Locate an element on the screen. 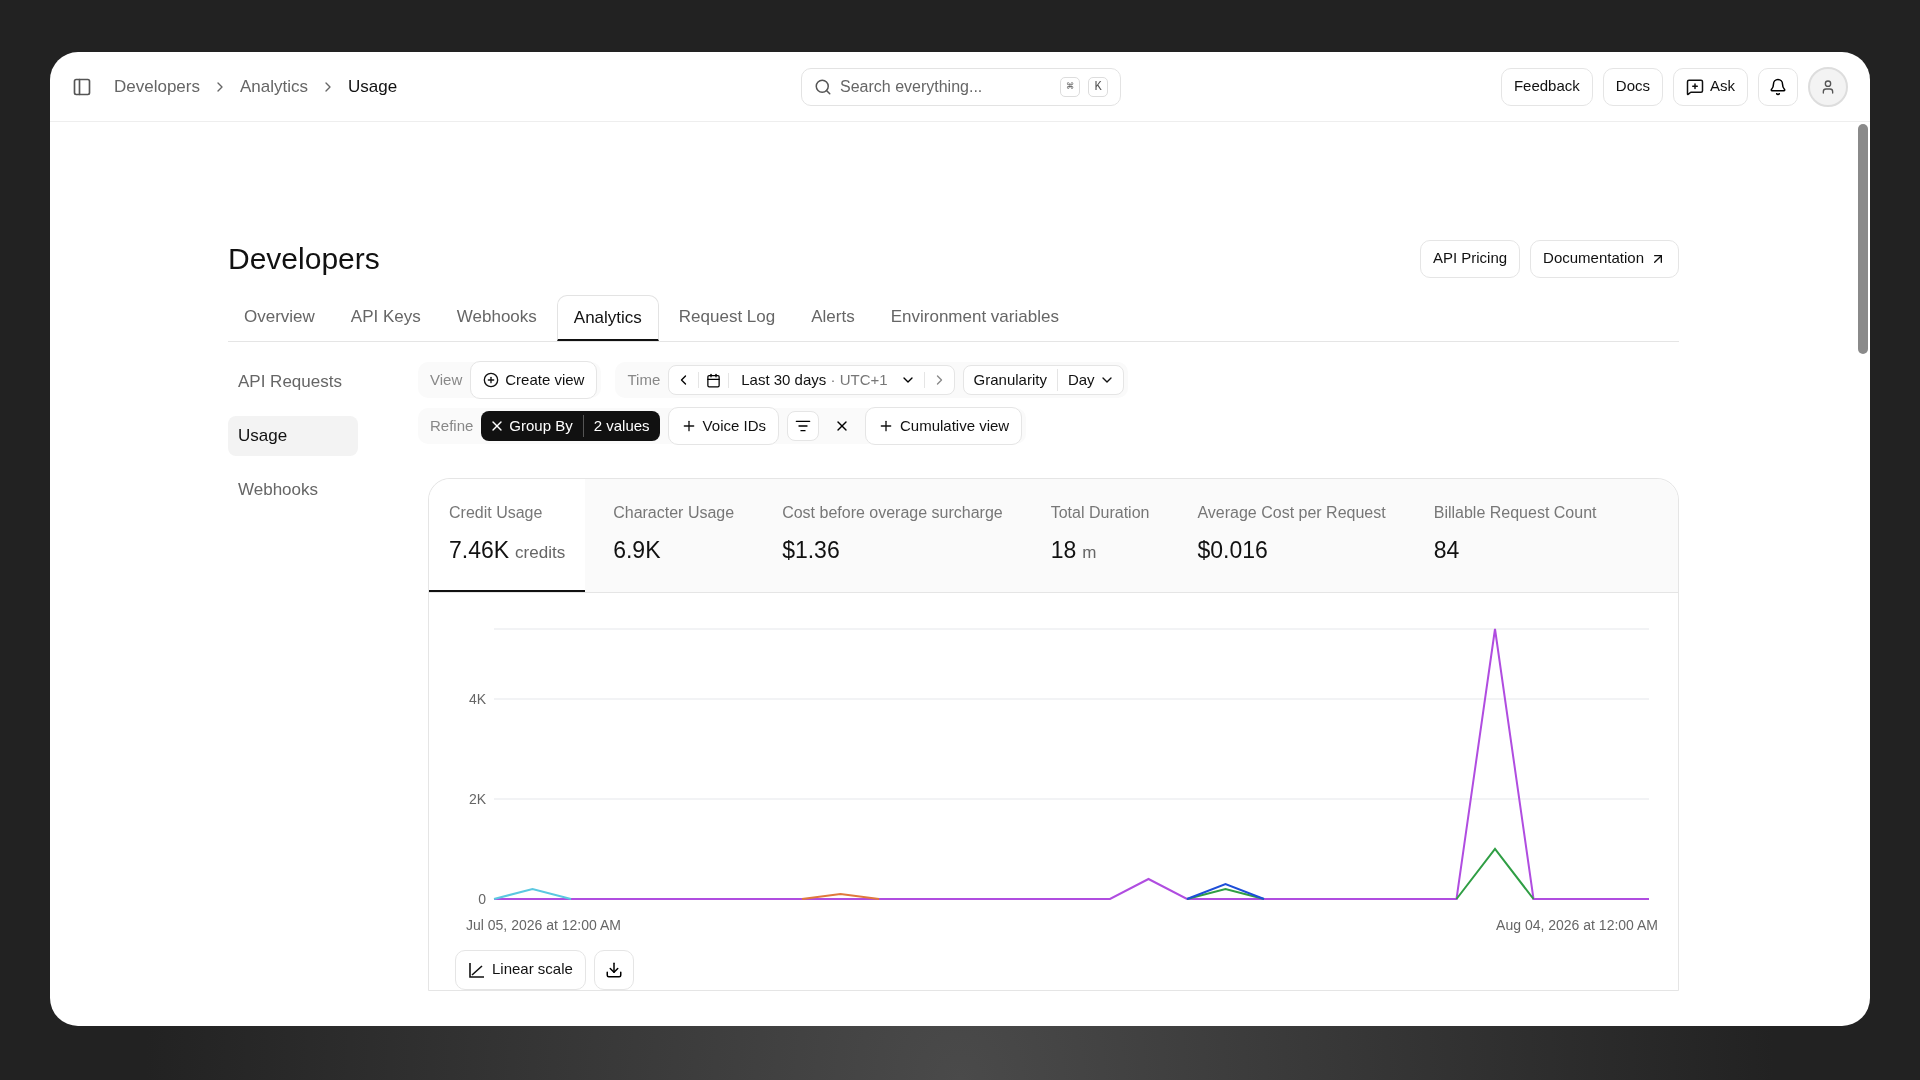  metric-tab: Total Duration 18 m is located at coordinates (1100, 535).